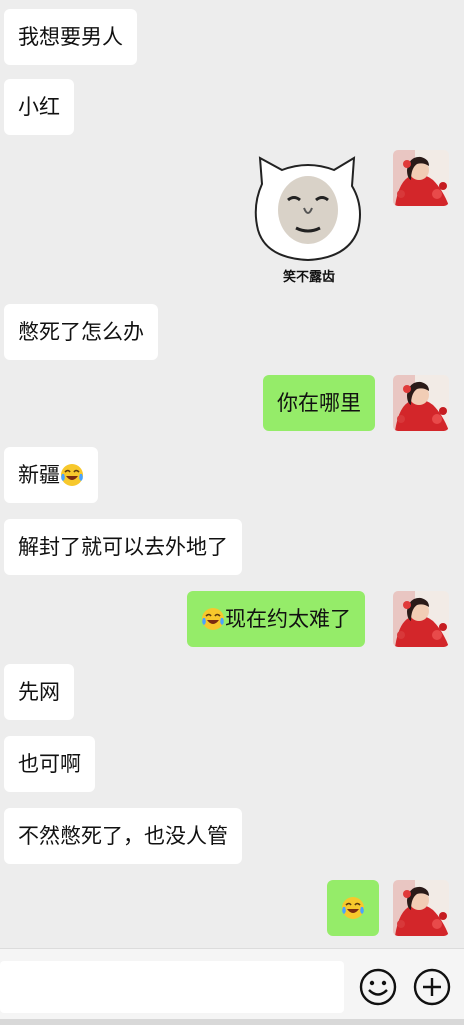 Image resolution: width=464 pixels, height=1025 pixels. I want to click on incoming-message-bubble: 小红, so click(39, 107).